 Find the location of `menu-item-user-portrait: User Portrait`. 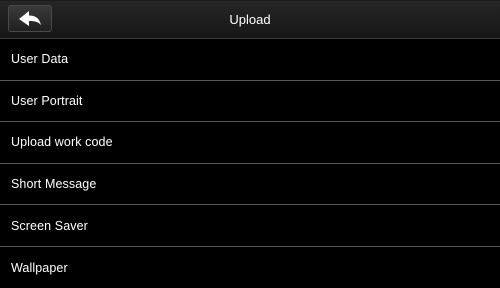

menu-item-user-portrait: User Portrait is located at coordinates (250, 102).